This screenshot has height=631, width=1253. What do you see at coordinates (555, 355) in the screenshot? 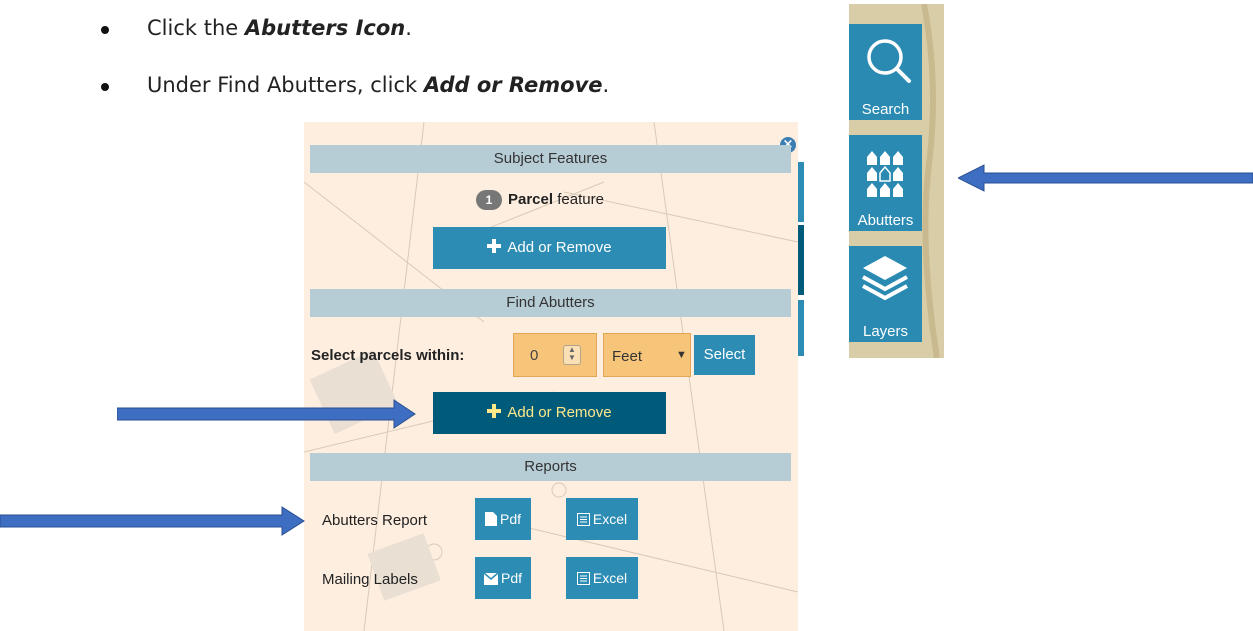
I see `distance-input: 0 ▲ ▼` at bounding box center [555, 355].